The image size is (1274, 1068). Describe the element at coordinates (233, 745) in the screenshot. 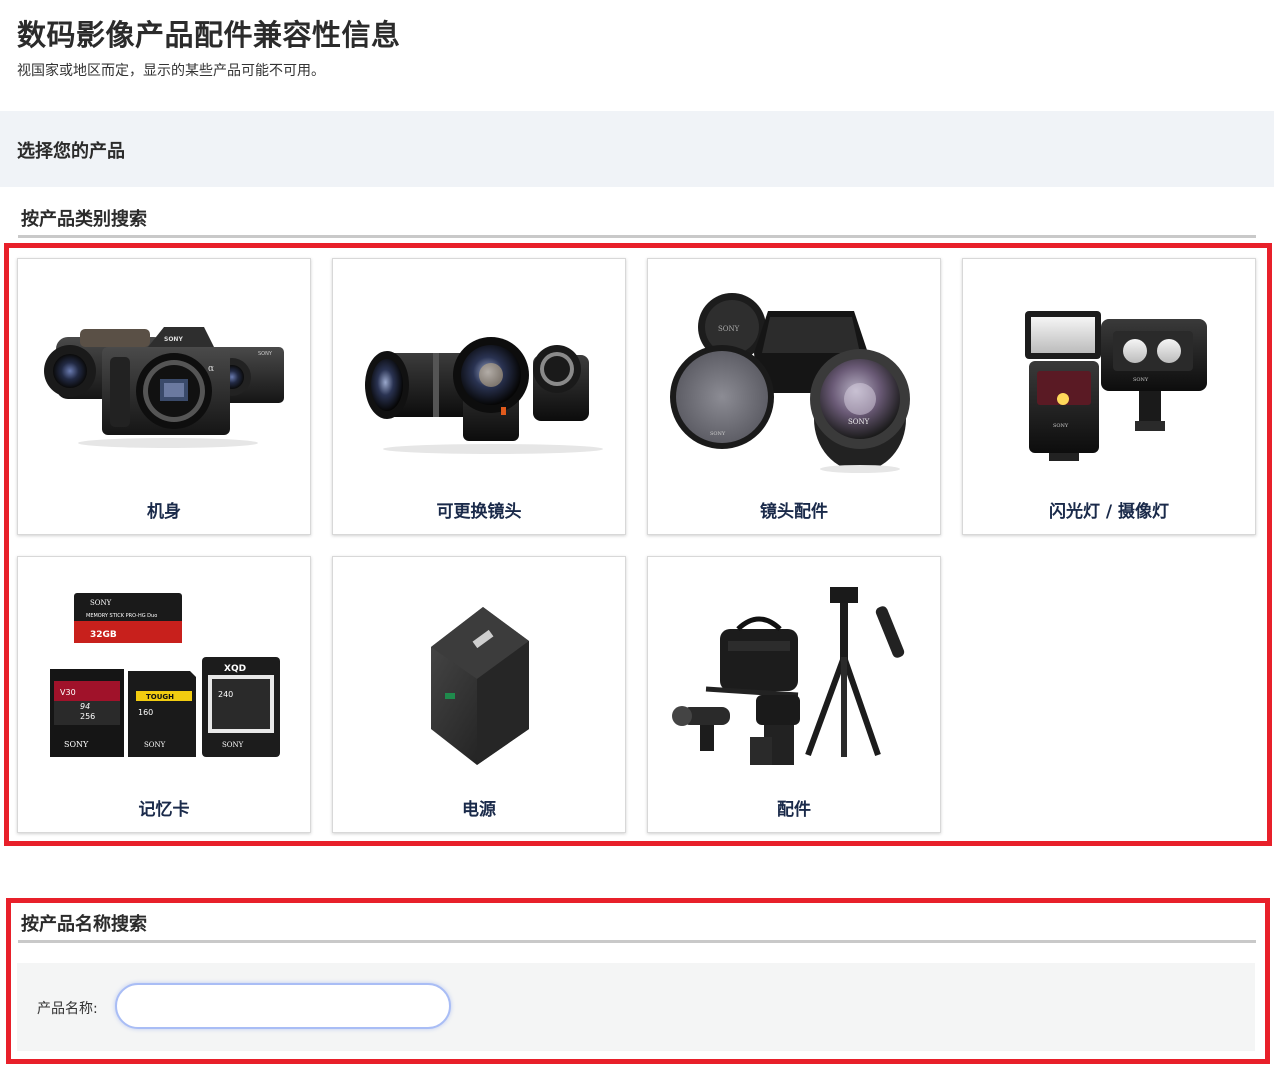

I see `xqd-brand-text: SONY` at that location.